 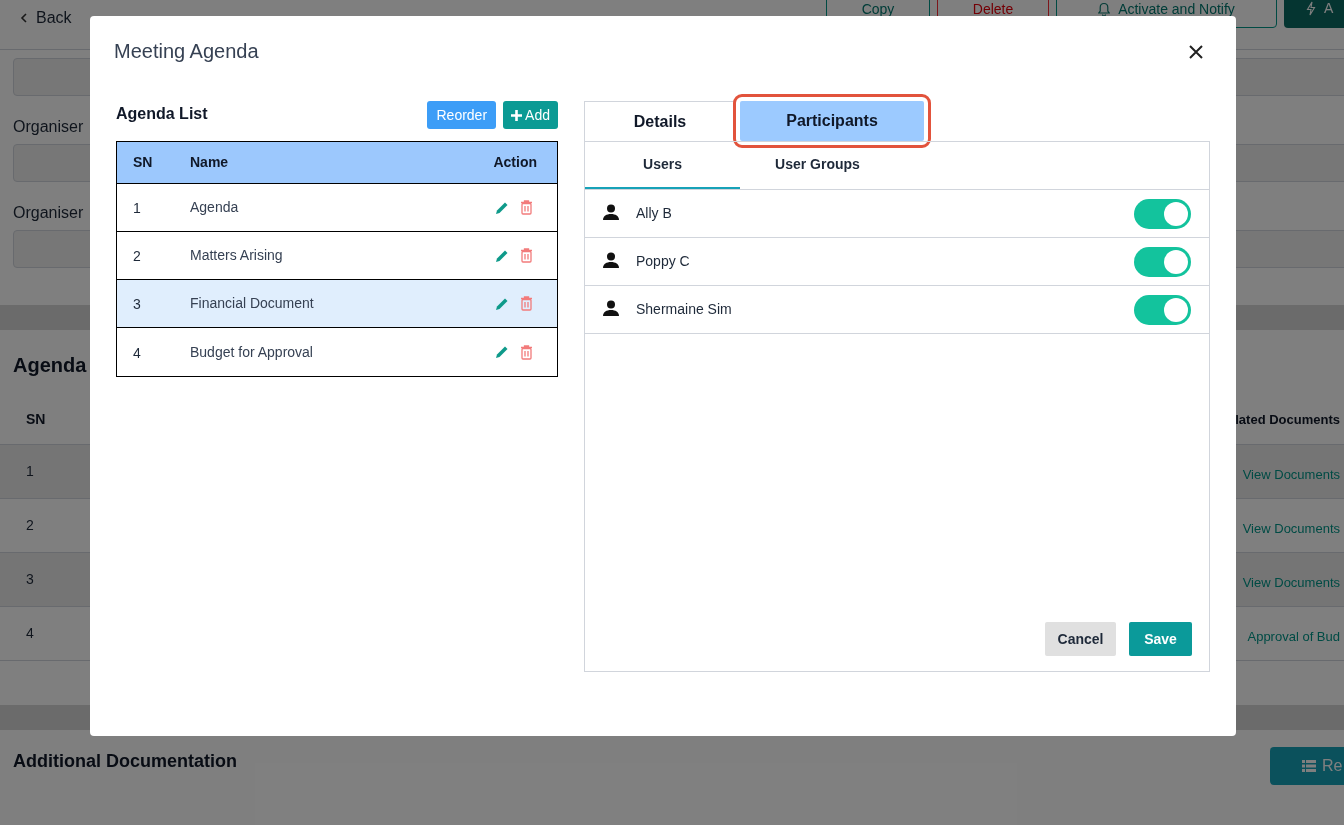 I want to click on tab: Details, so click(x=660, y=121).